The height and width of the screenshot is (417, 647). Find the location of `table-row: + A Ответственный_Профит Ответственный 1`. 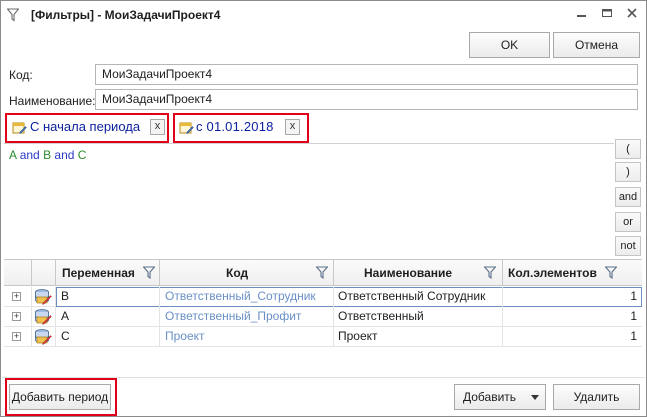

table-row: + A Ответственный_Профит Ответственный 1 is located at coordinates (323, 317).